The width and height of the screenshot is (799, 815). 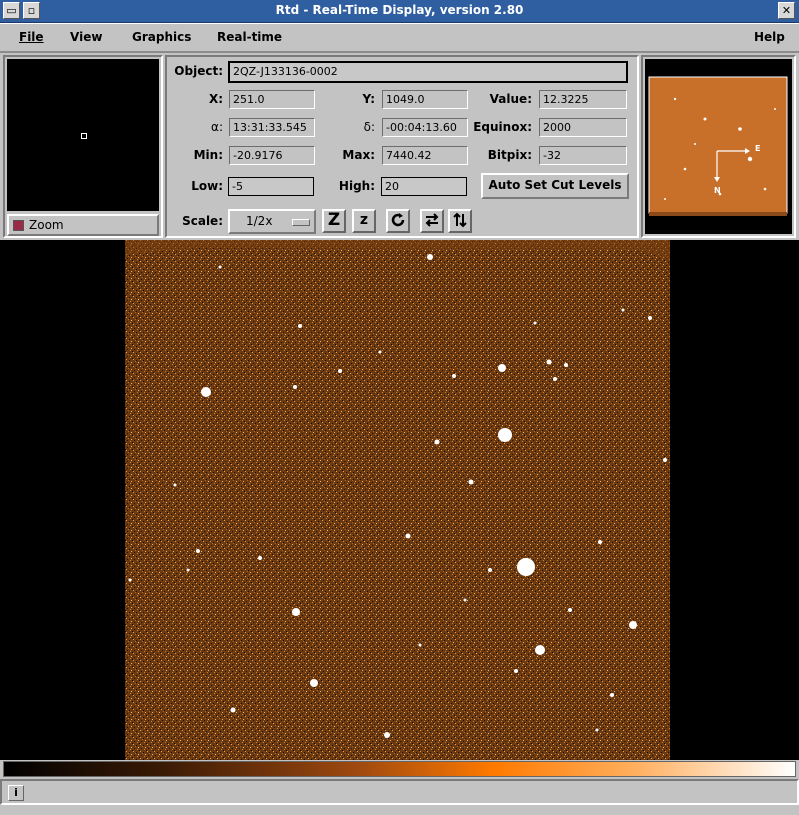 What do you see at coordinates (583, 155) in the screenshot?
I see `bitpix-field: -32` at bounding box center [583, 155].